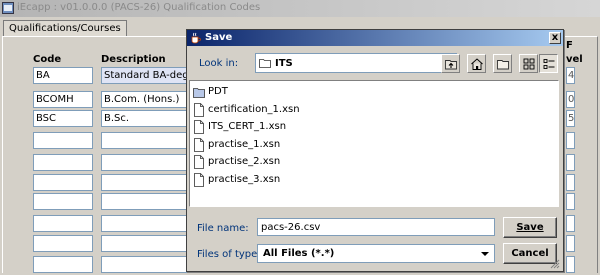  I want to click on home-button, so click(476, 63).